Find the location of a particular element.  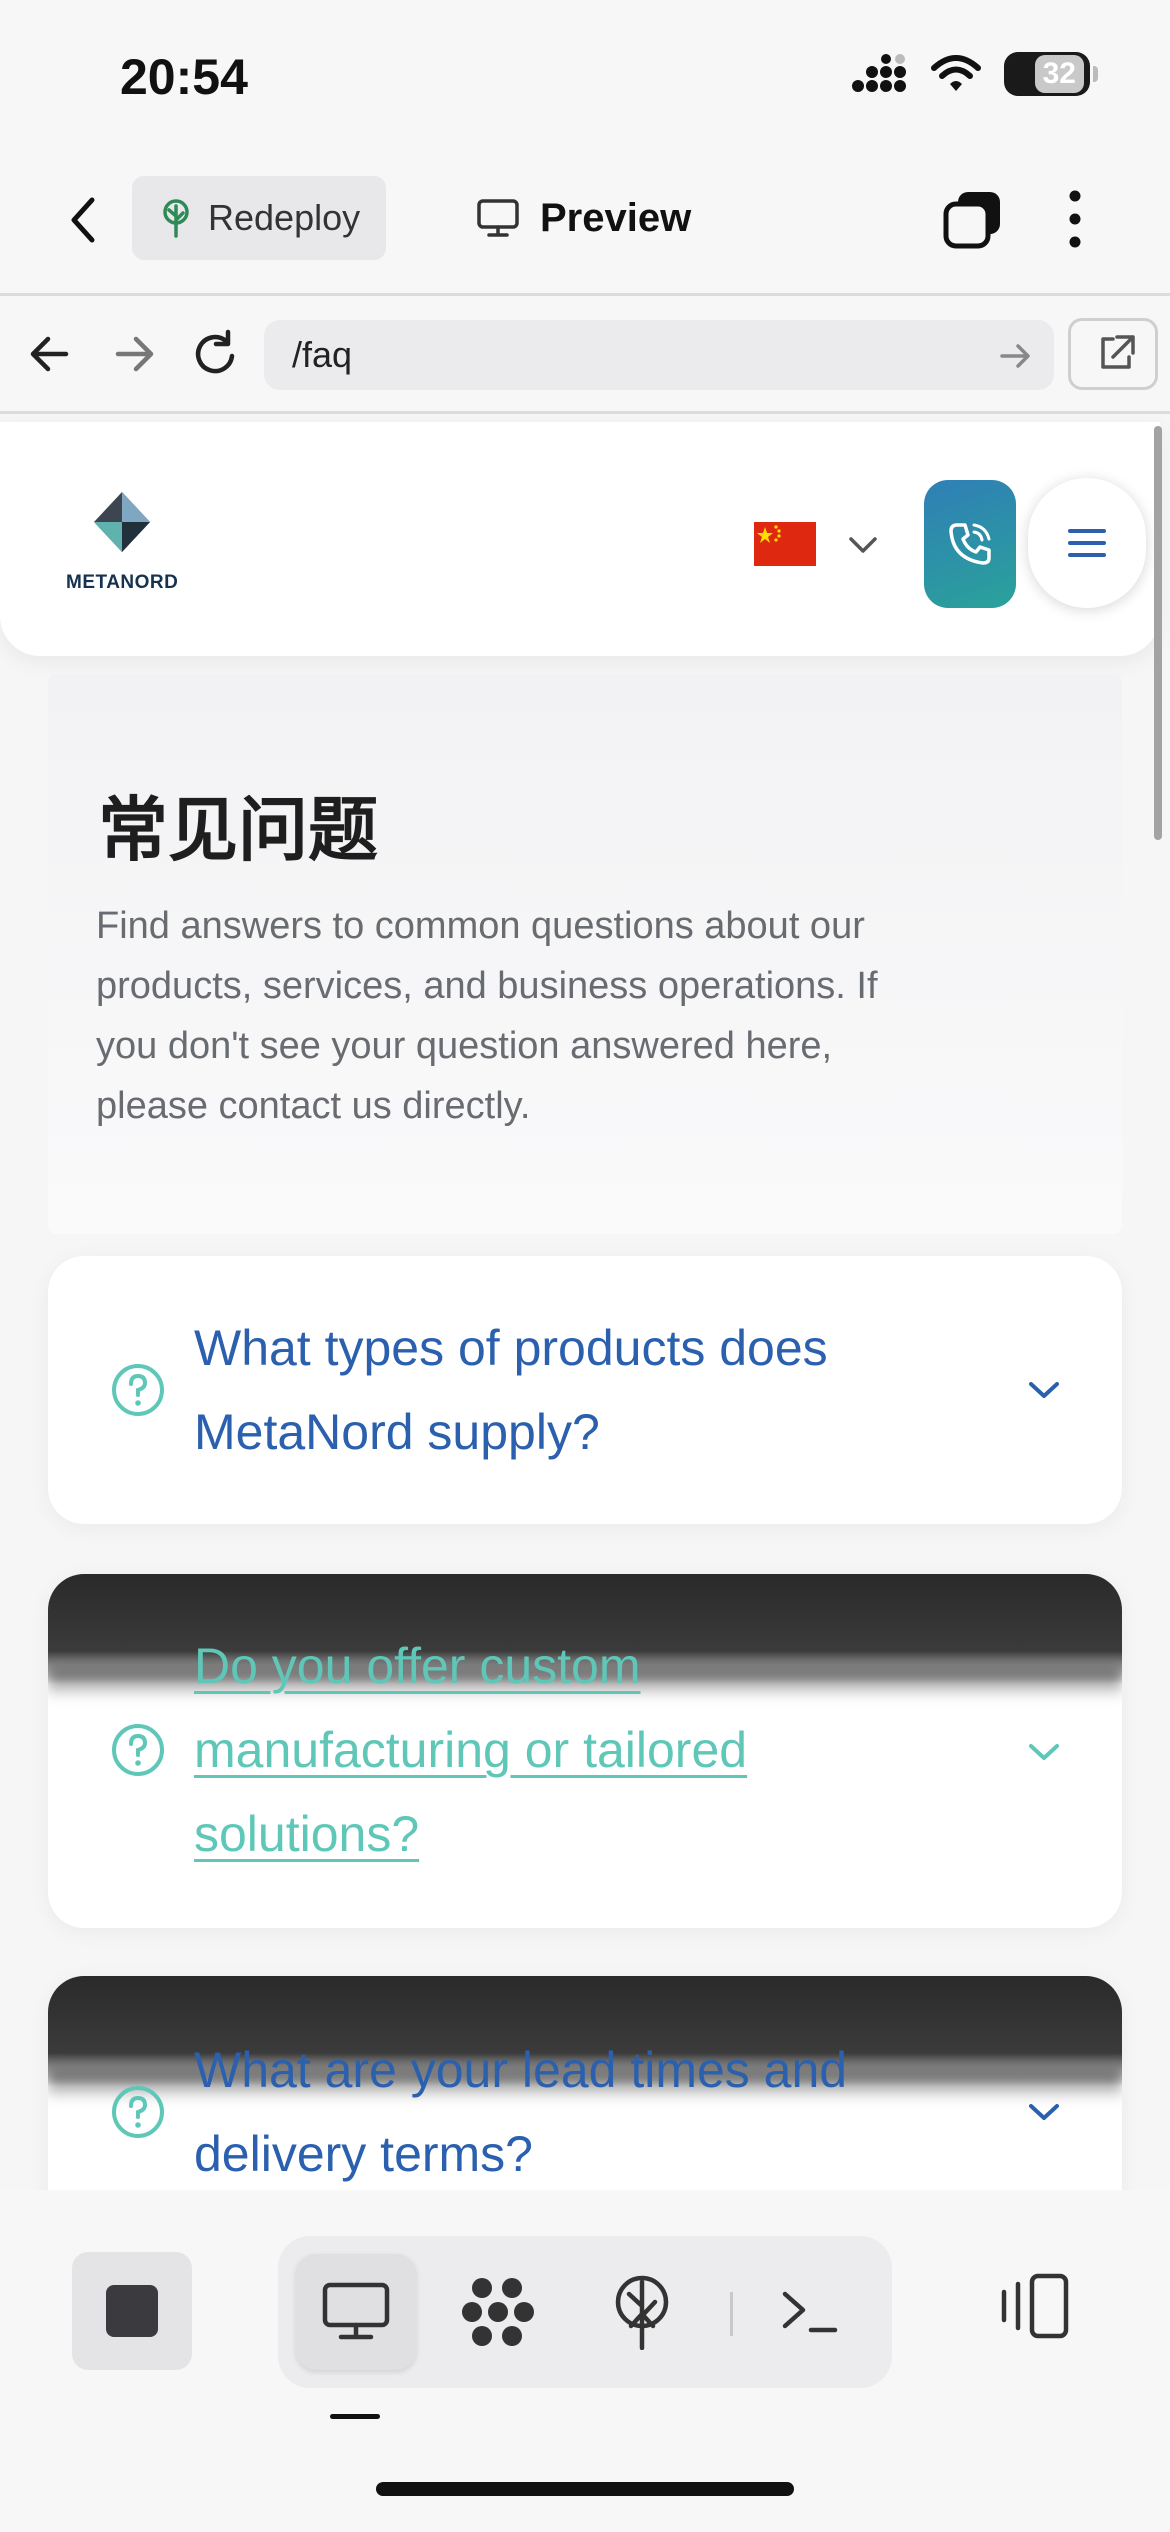

app-toolbar: Redeploy Preview is located at coordinates (585, 223).